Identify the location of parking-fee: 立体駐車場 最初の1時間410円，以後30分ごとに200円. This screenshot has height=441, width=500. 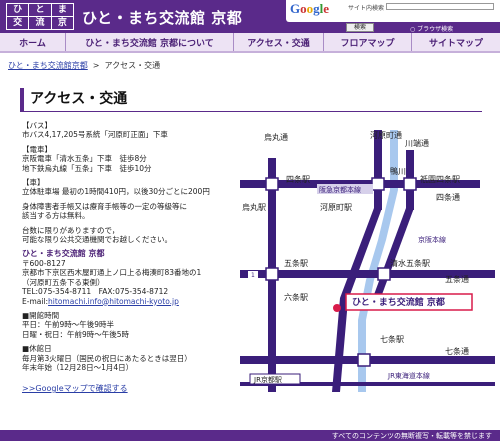
(116, 192).